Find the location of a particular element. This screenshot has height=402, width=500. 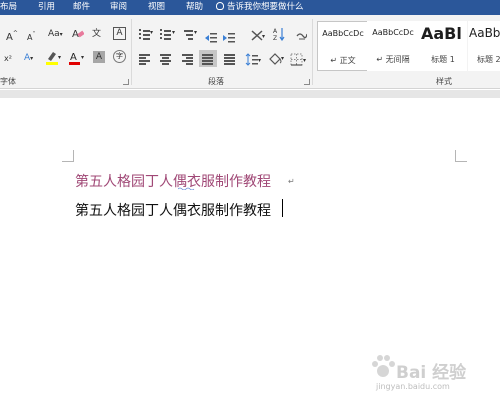

change-case-icon: Aa is located at coordinates (54, 34).